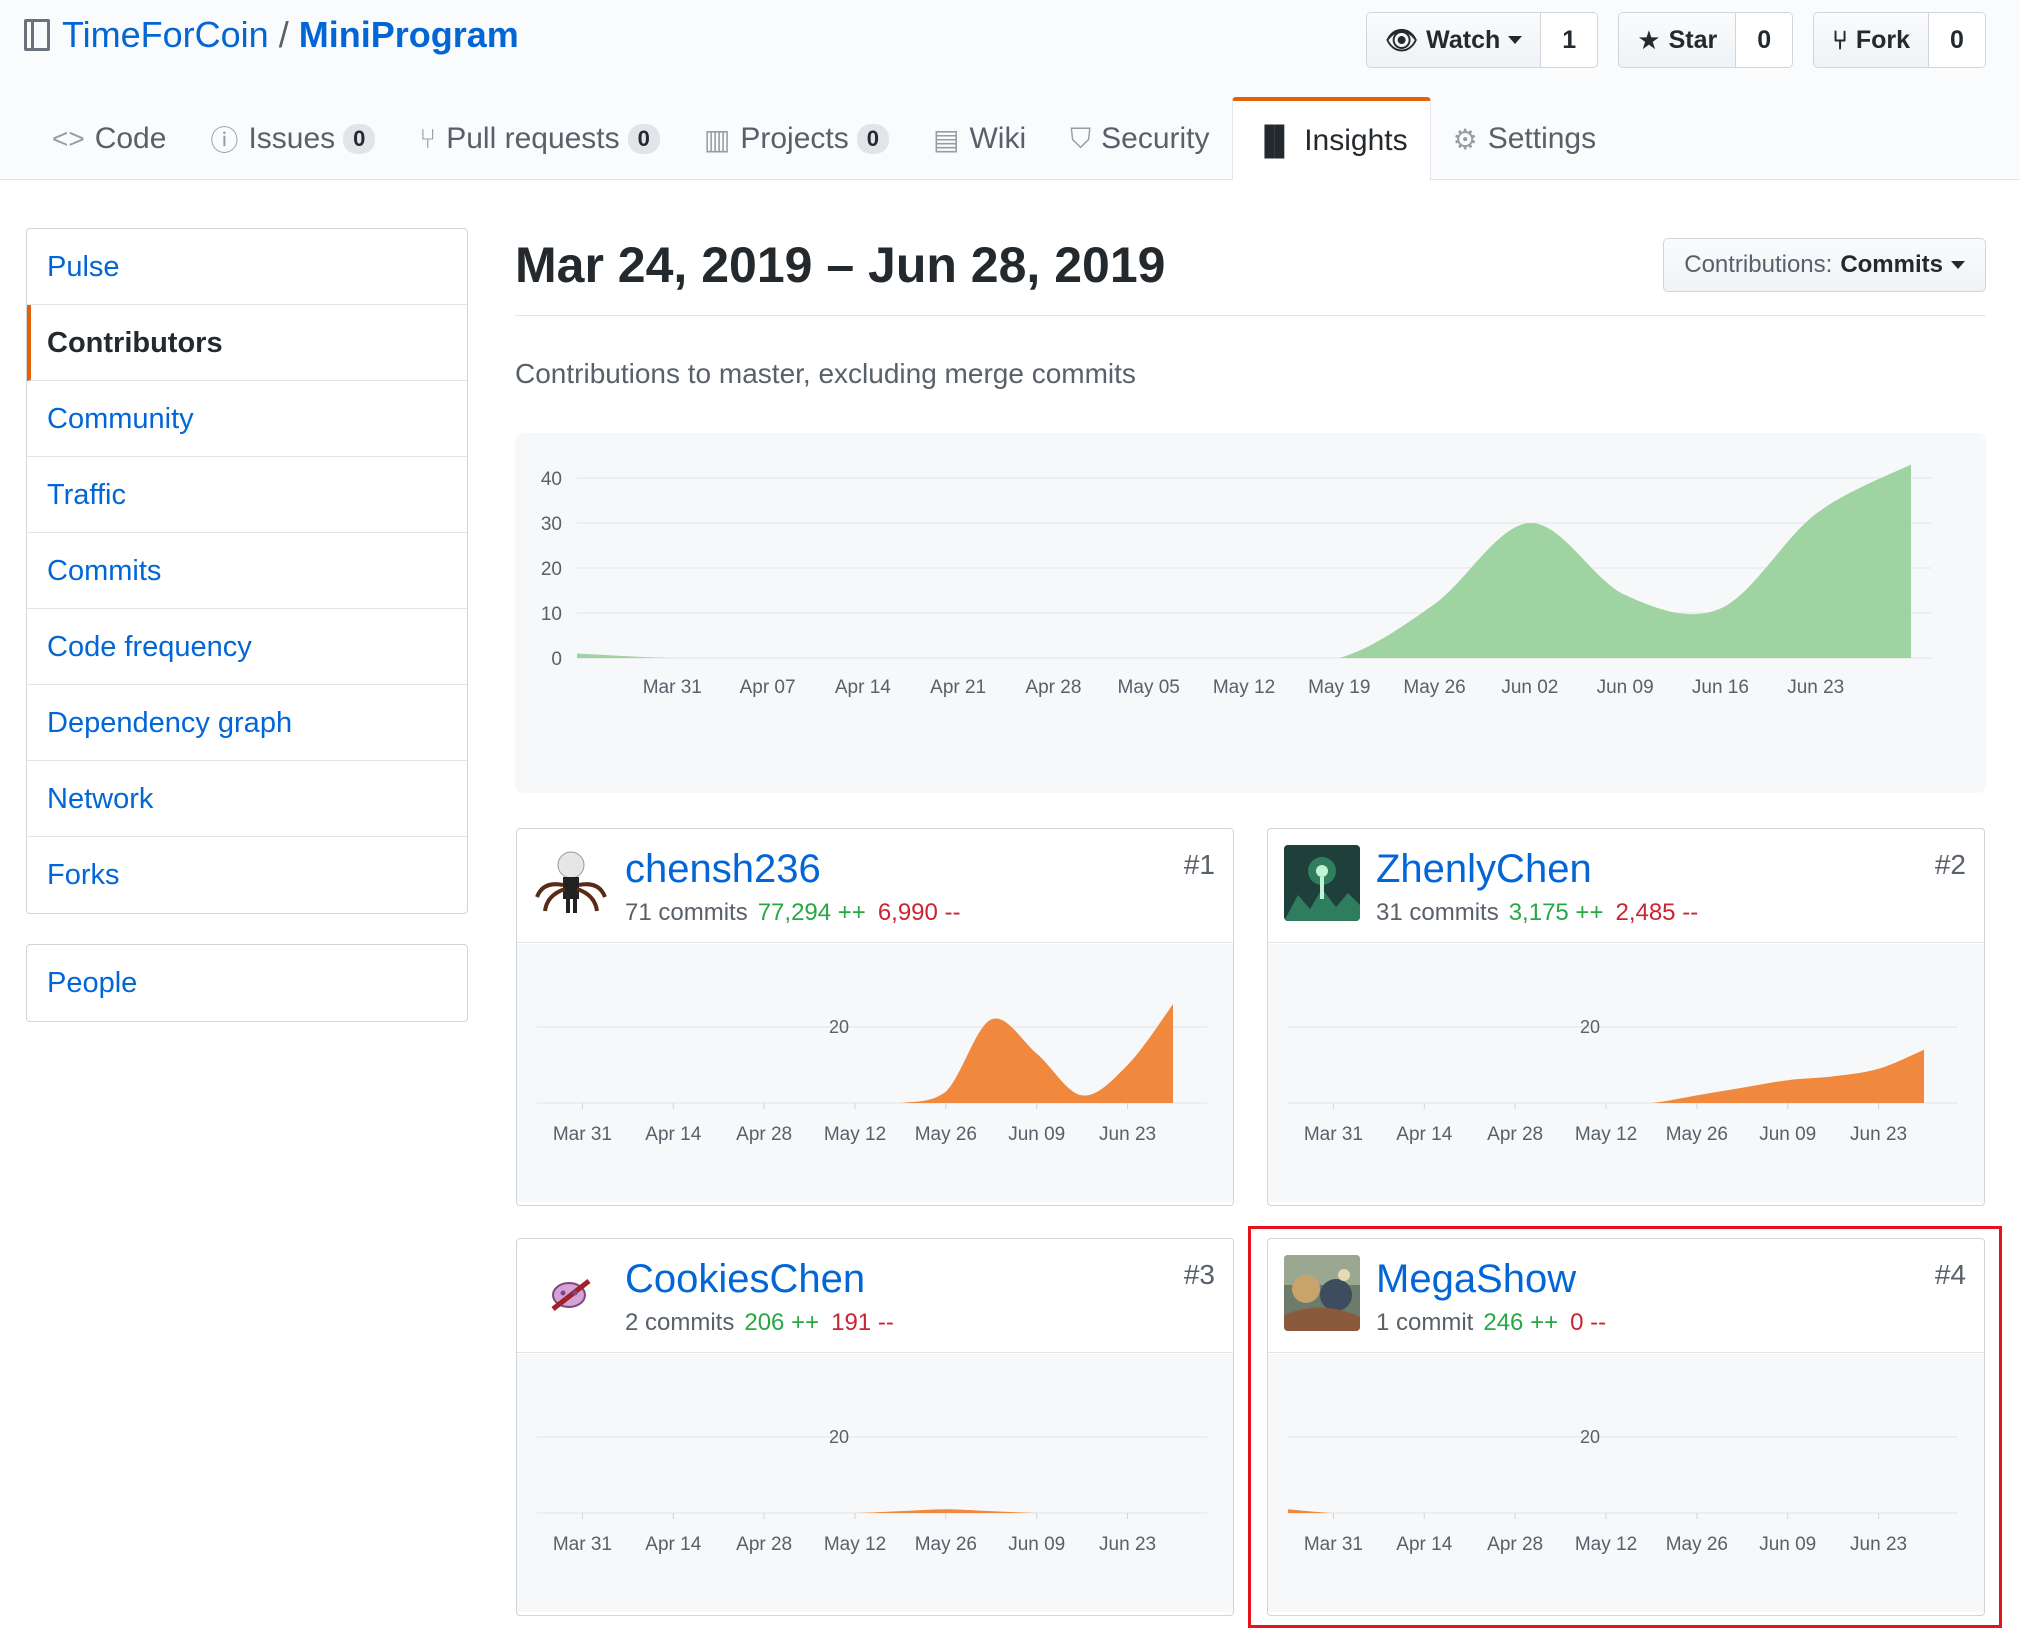  Describe the element at coordinates (1331, 139) in the screenshot. I see `tab-insights: ▐▌ Insights` at that location.